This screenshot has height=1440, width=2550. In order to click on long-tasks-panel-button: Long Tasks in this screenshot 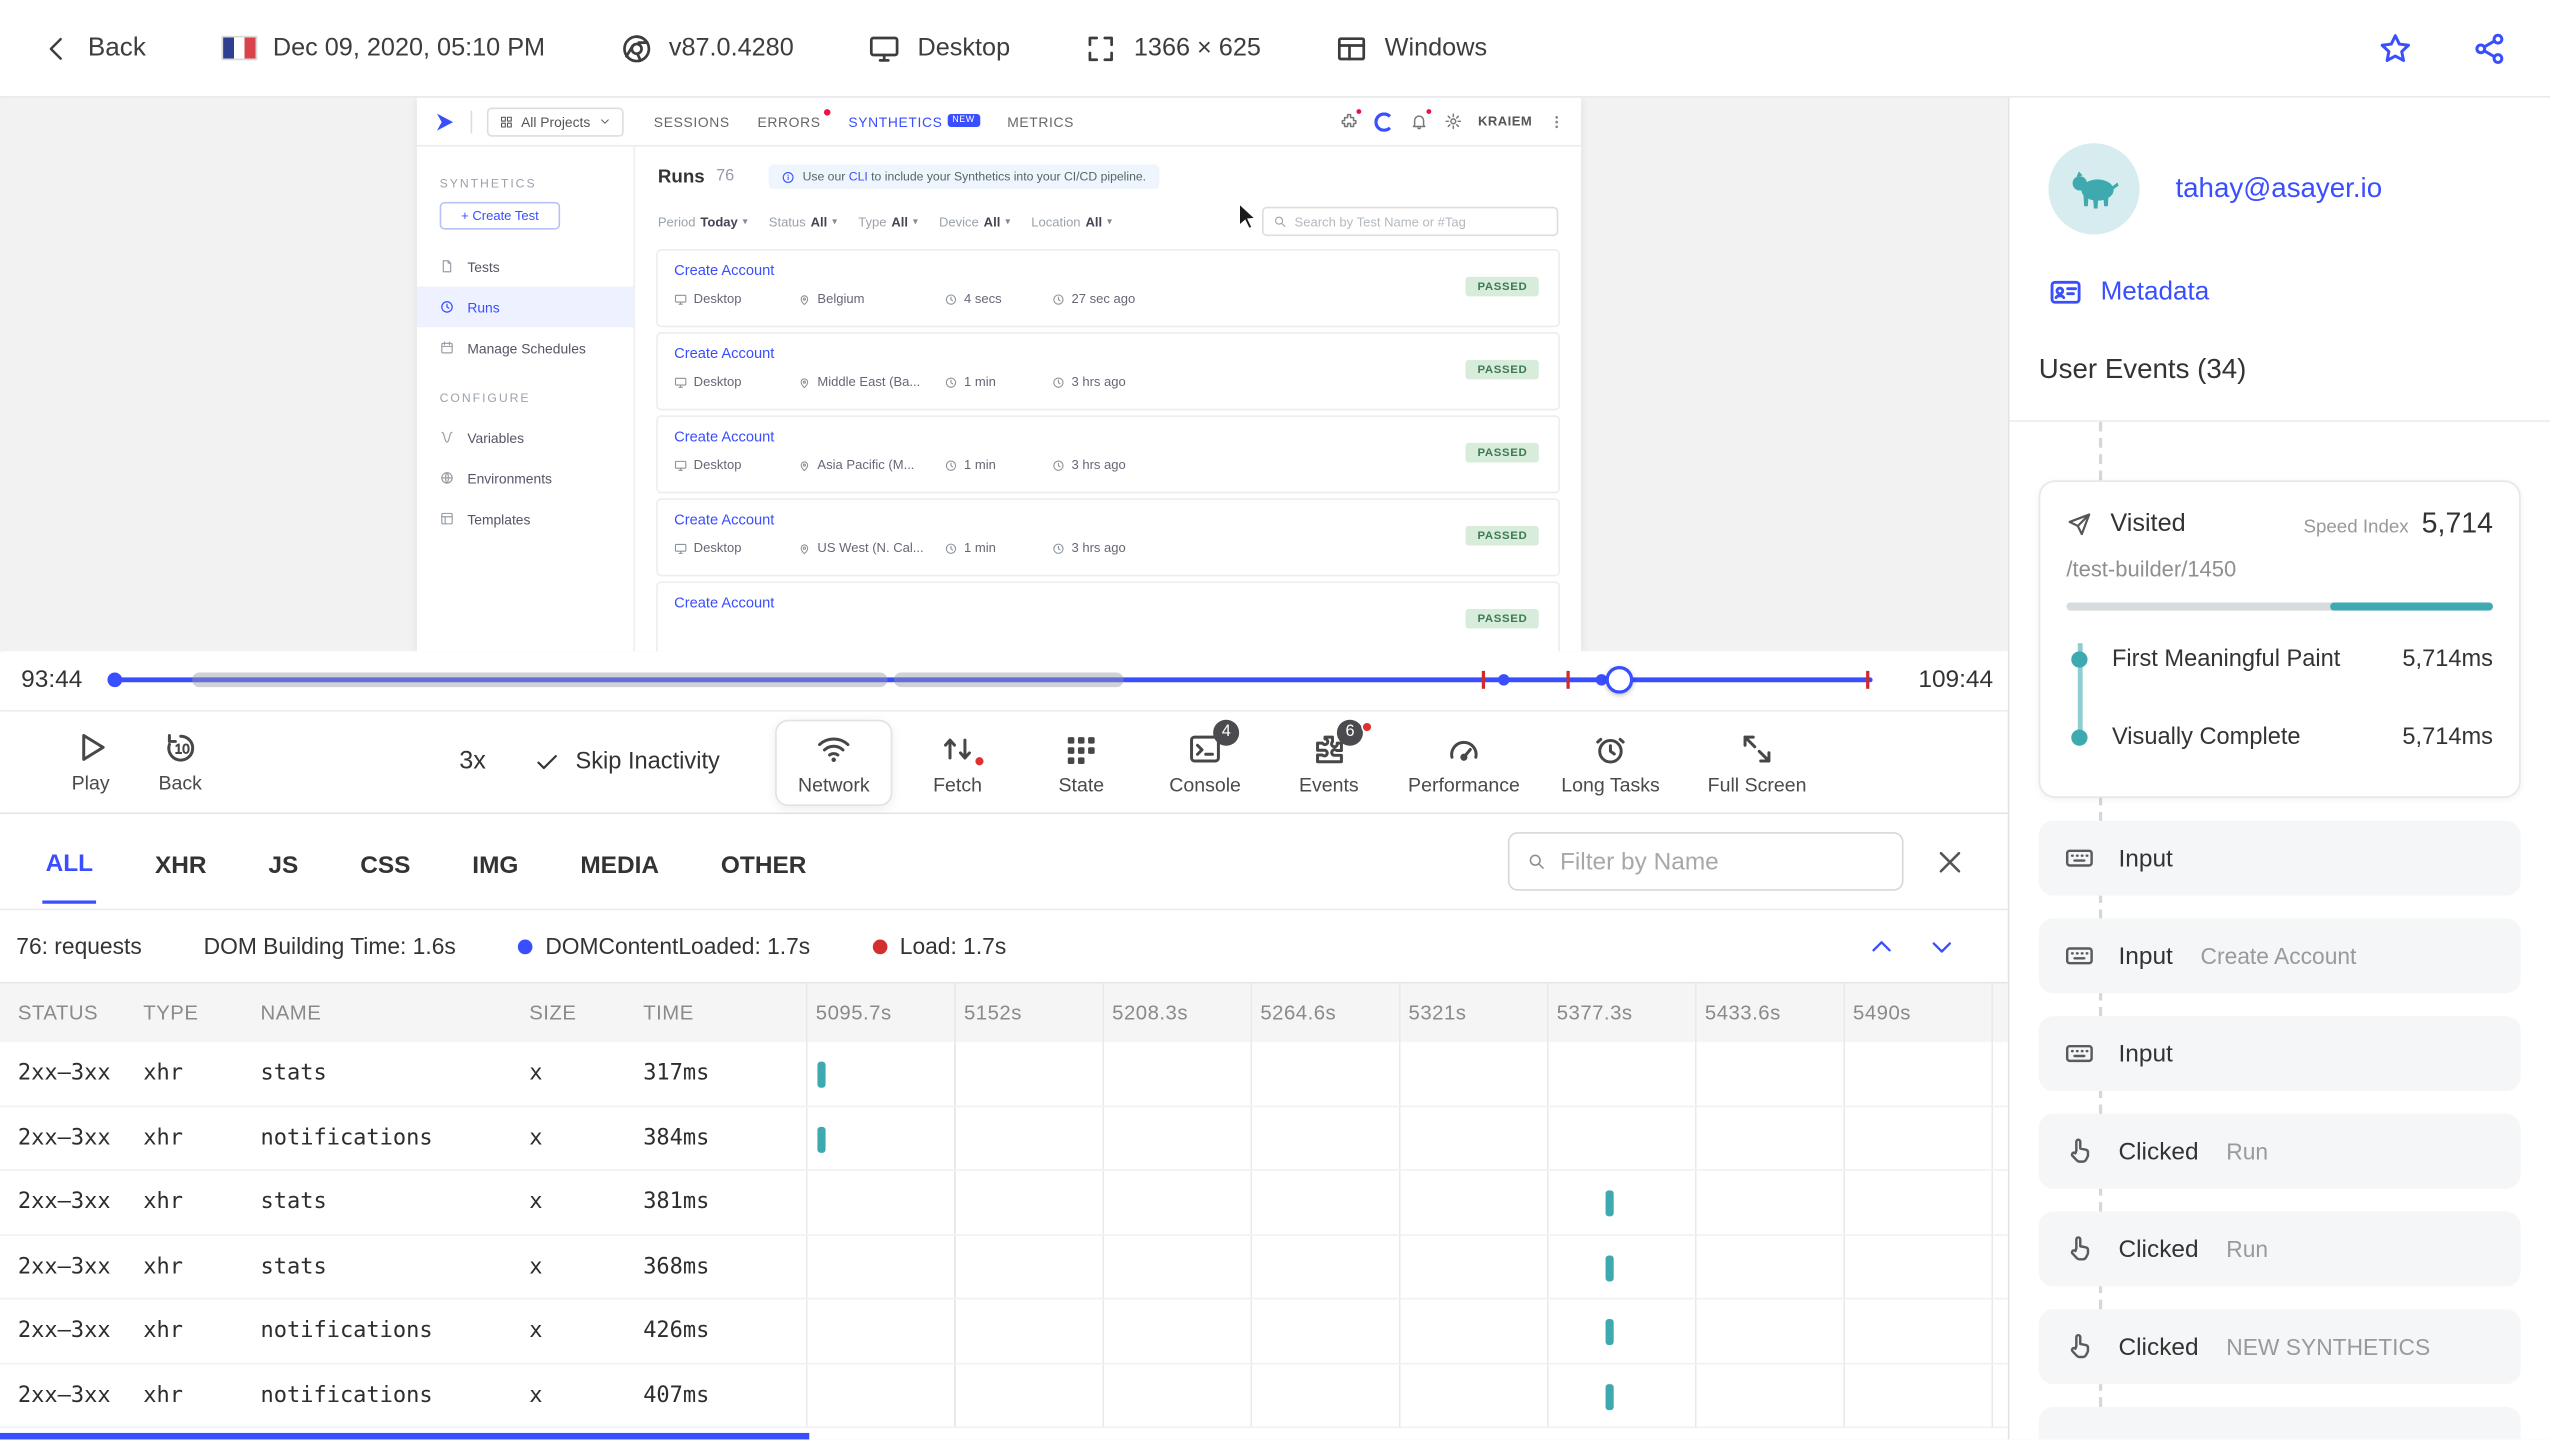, I will do `click(1611, 762)`.